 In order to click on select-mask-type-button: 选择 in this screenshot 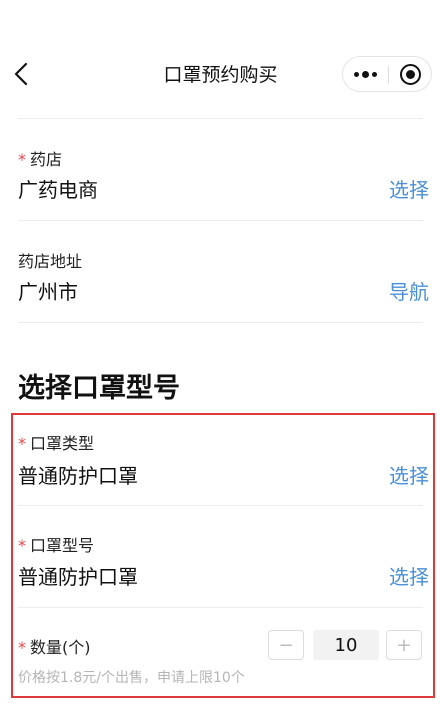, I will do `click(409, 474)`.